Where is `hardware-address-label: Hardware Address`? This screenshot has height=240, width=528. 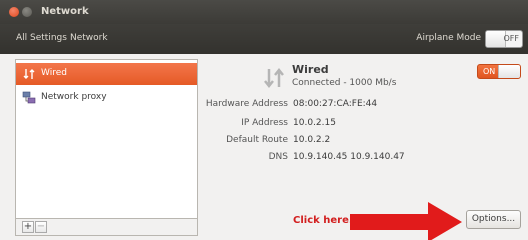 hardware-address-label: Hardware Address is located at coordinates (246, 104).